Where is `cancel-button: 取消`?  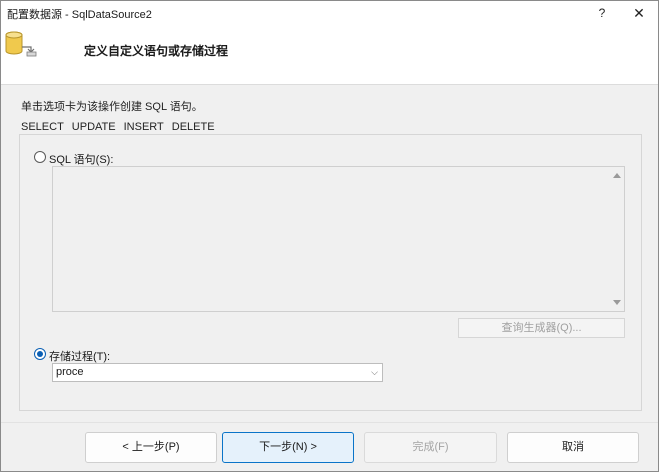
cancel-button: 取消 is located at coordinates (573, 447).